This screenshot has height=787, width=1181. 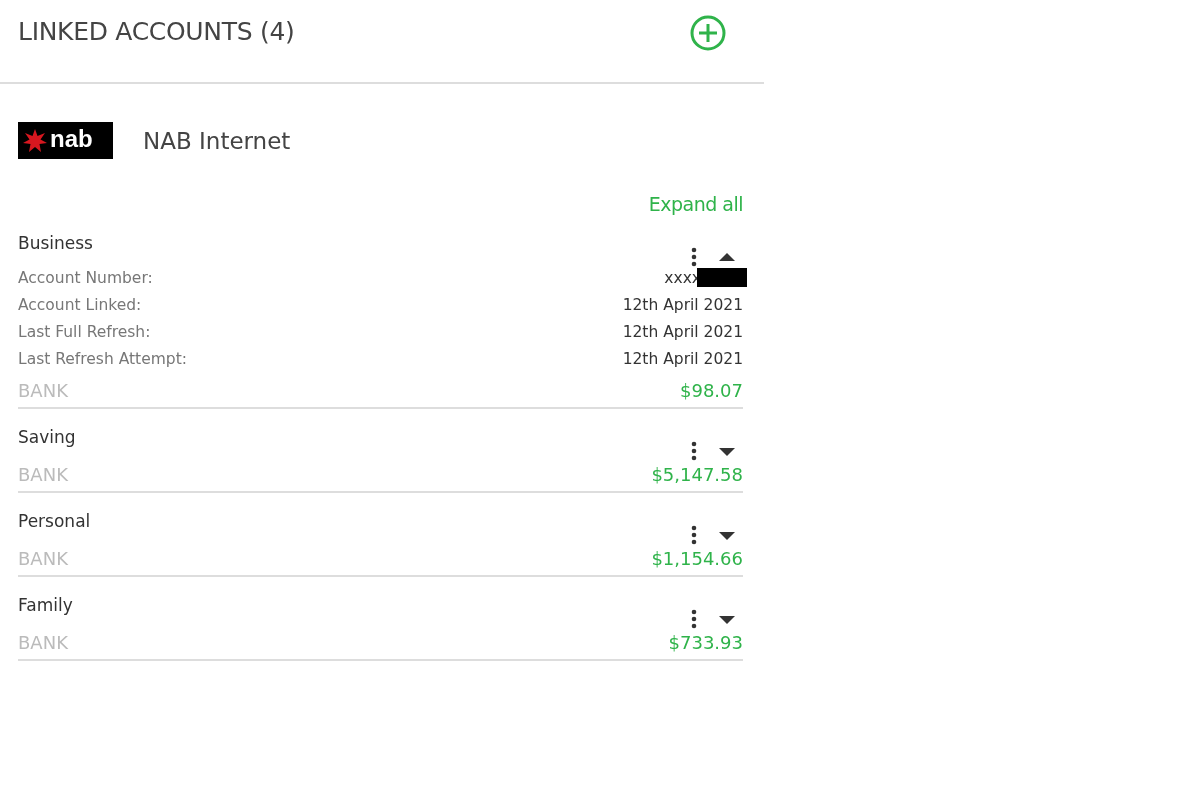 What do you see at coordinates (85, 277) in the screenshot?
I see `detail-label: Account Number:` at bounding box center [85, 277].